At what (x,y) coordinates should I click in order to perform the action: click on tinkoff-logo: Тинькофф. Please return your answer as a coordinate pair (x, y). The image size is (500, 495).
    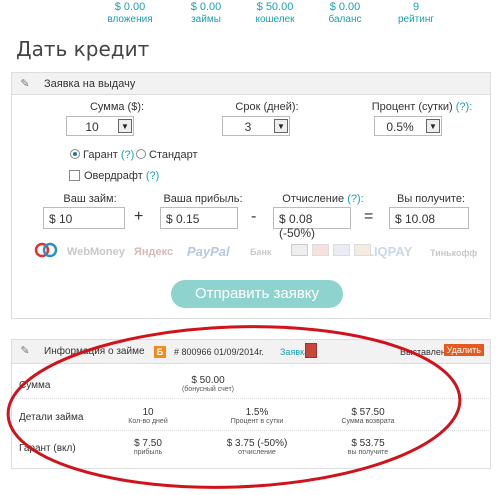
    Looking at the image, I should click on (454, 253).